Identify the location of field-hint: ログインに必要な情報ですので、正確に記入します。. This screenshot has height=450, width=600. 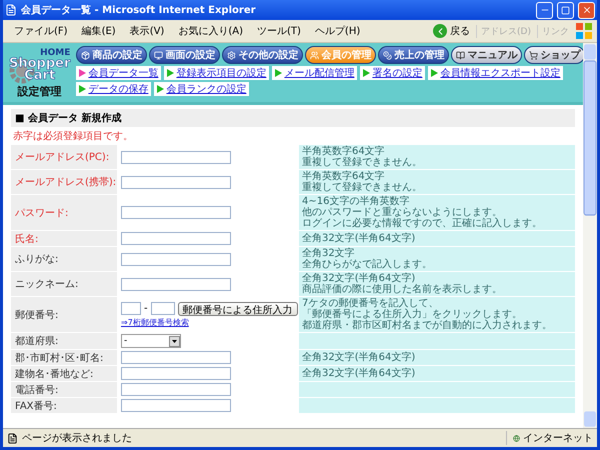
(422, 223).